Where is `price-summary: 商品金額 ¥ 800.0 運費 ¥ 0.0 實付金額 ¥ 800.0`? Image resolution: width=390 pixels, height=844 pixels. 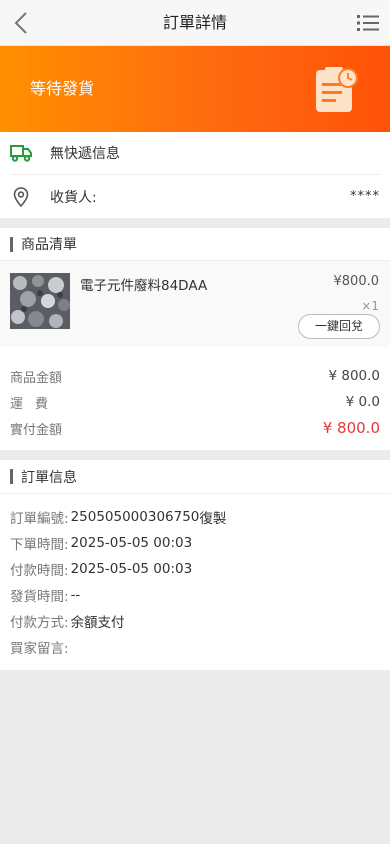 price-summary: 商品金額 ¥ 800.0 運費 ¥ 0.0 實付金額 ¥ 800.0 is located at coordinates (195, 402).